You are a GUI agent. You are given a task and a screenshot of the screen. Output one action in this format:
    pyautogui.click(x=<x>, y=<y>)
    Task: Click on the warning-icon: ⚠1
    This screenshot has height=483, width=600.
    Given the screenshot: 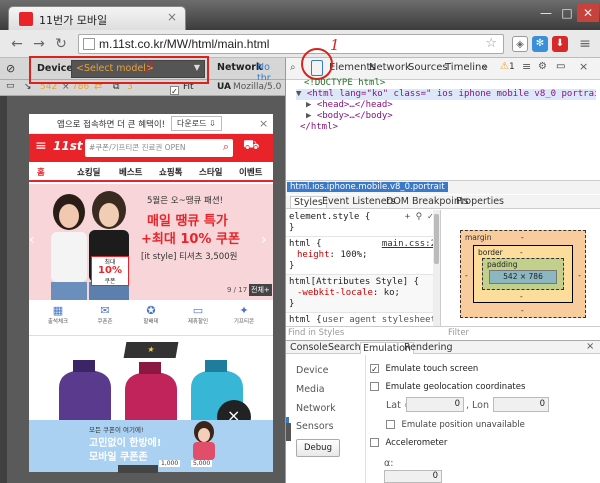 What is the action you would take?
    pyautogui.click(x=507, y=66)
    